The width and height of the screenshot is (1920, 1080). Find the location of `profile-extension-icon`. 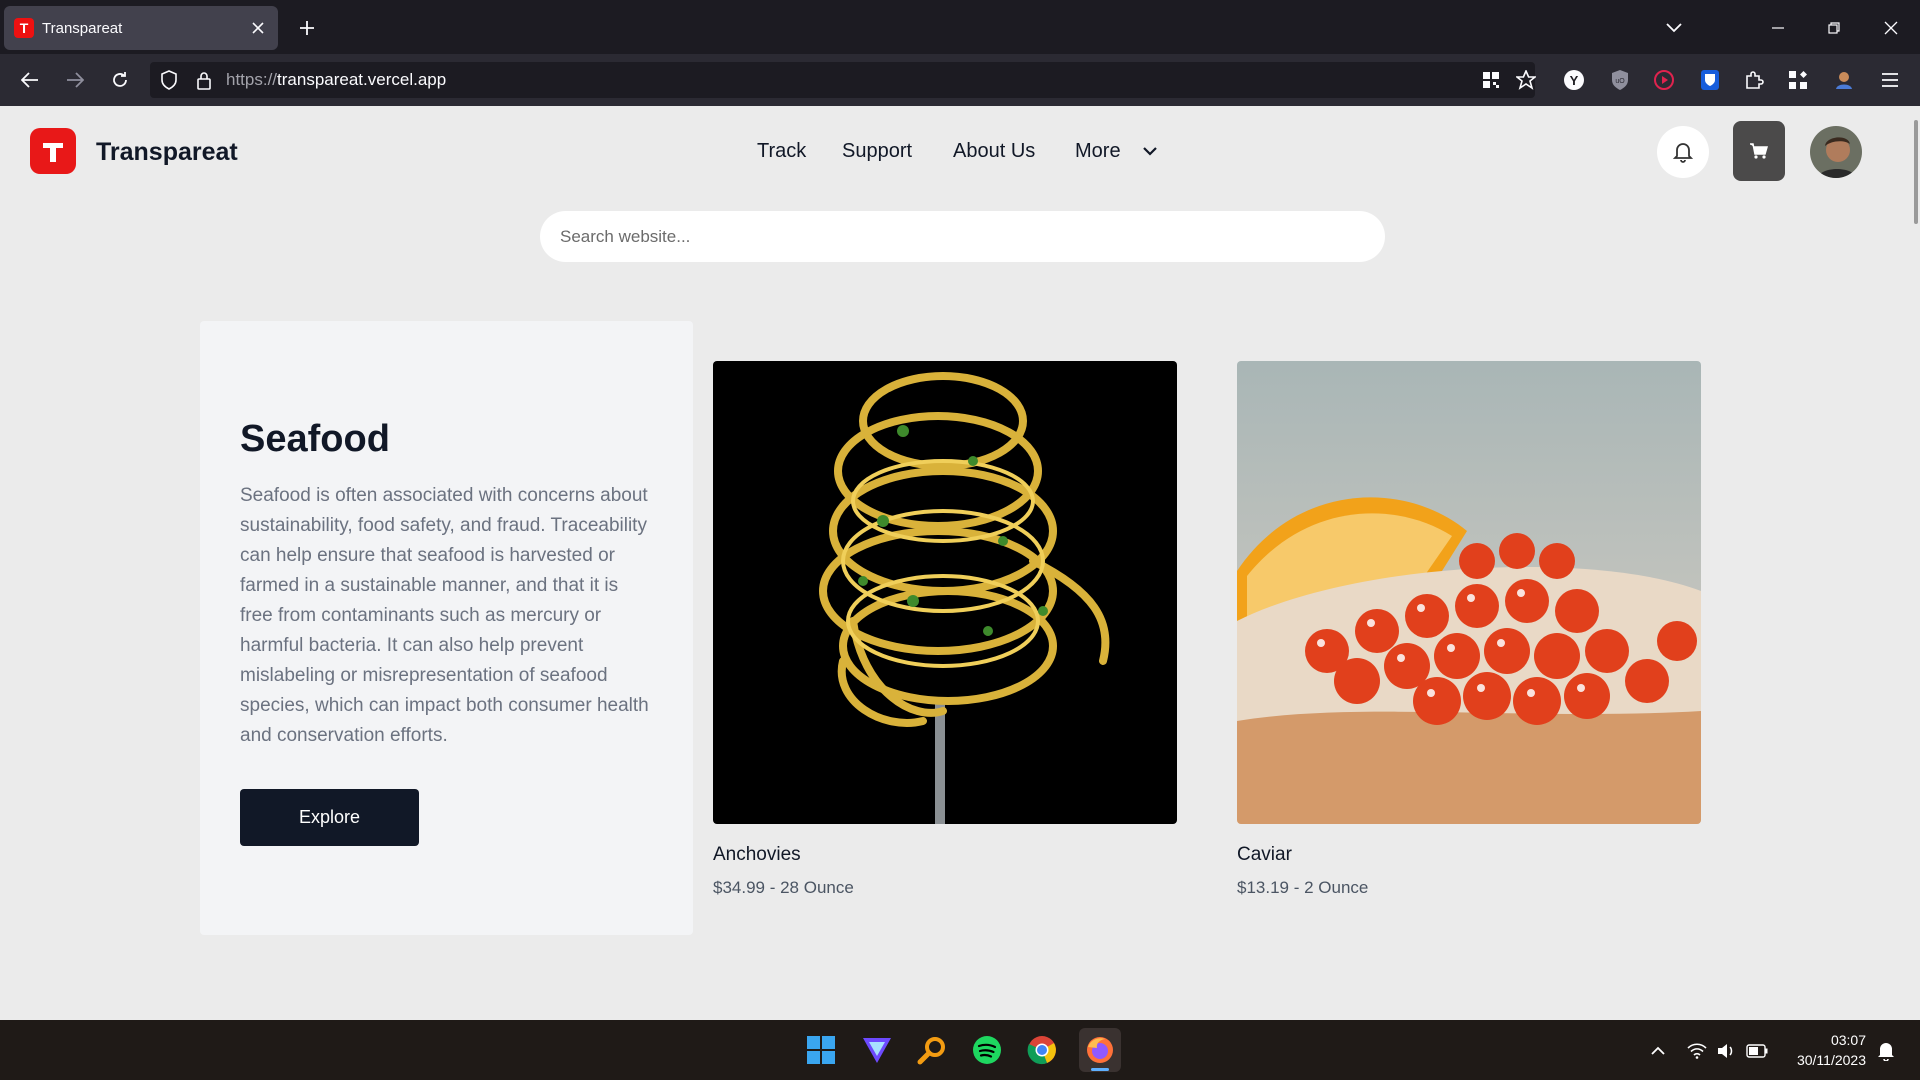

profile-extension-icon is located at coordinates (1844, 80).